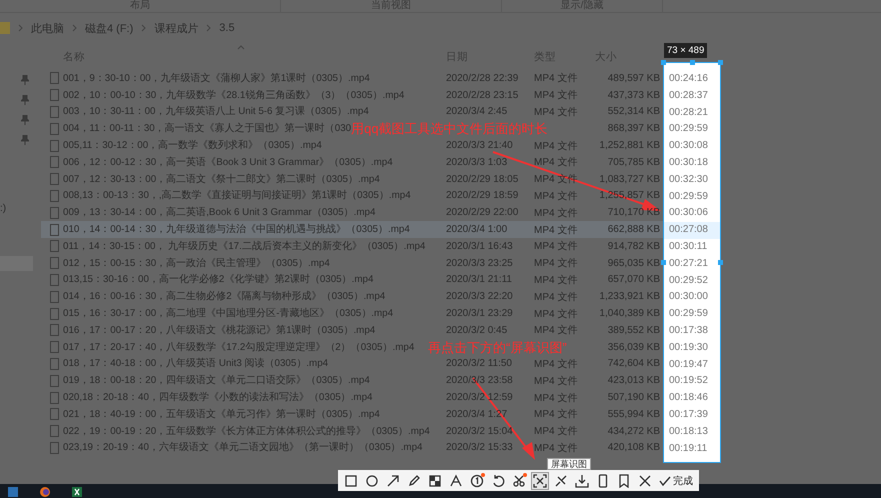  Describe the element at coordinates (477, 230) in the screenshot. I see `date-cell-text: 2020/3/4 1:00` at that location.